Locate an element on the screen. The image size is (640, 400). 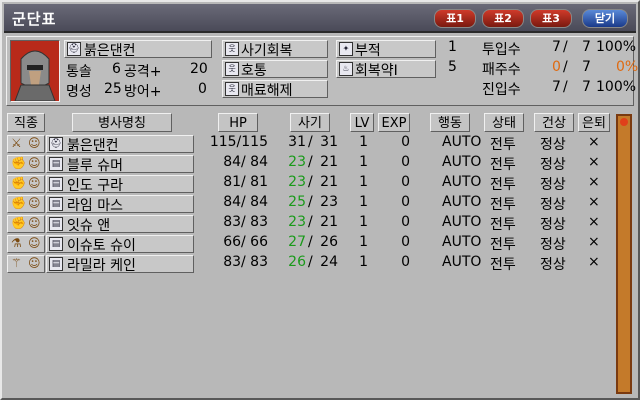
header-retreat: 은퇴 is located at coordinates (594, 122).